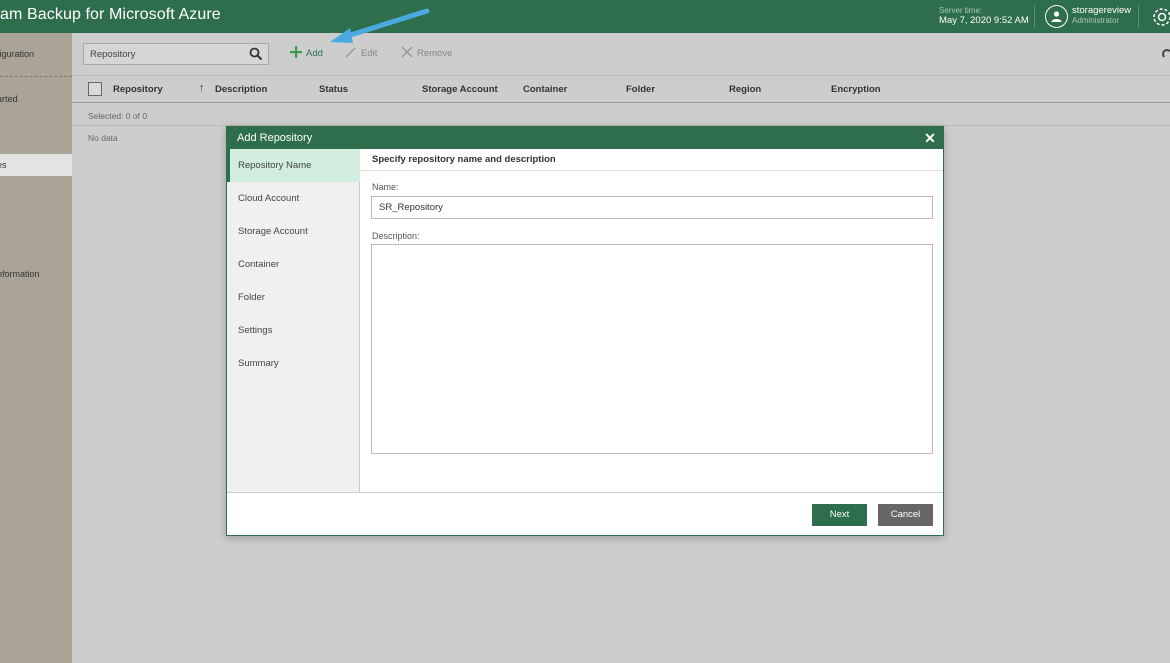 This screenshot has width=1170, height=663. What do you see at coordinates (138, 89) in the screenshot?
I see `col-header-repository: Repository` at bounding box center [138, 89].